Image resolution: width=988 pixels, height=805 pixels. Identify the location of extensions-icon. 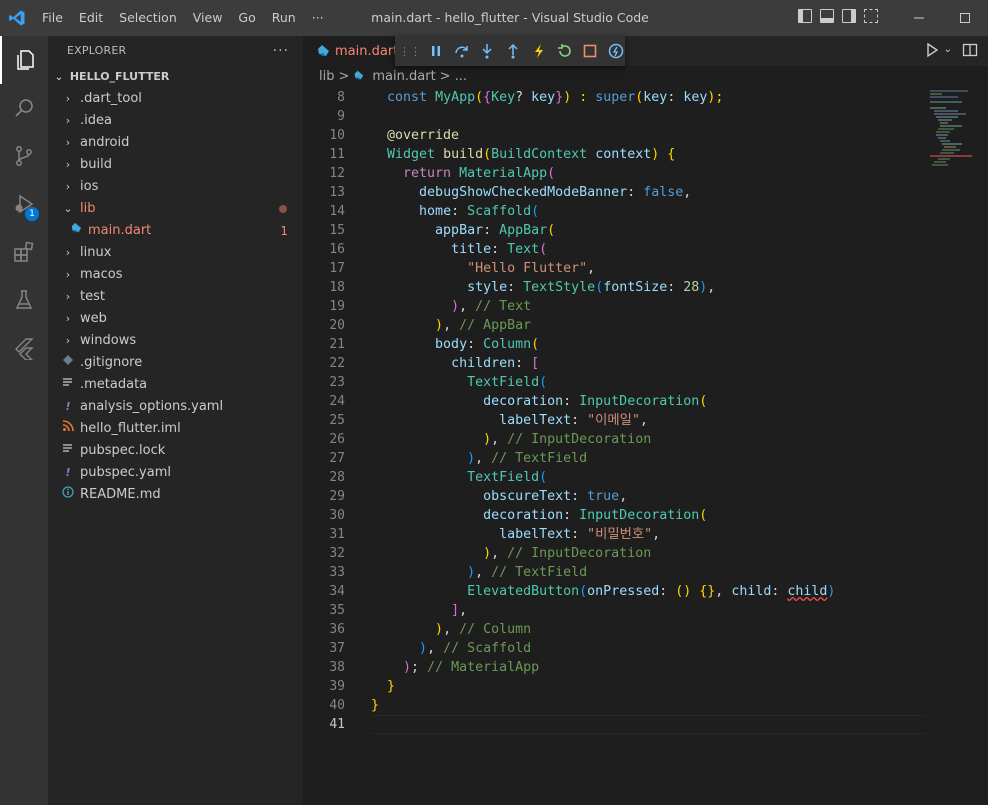
(24, 251).